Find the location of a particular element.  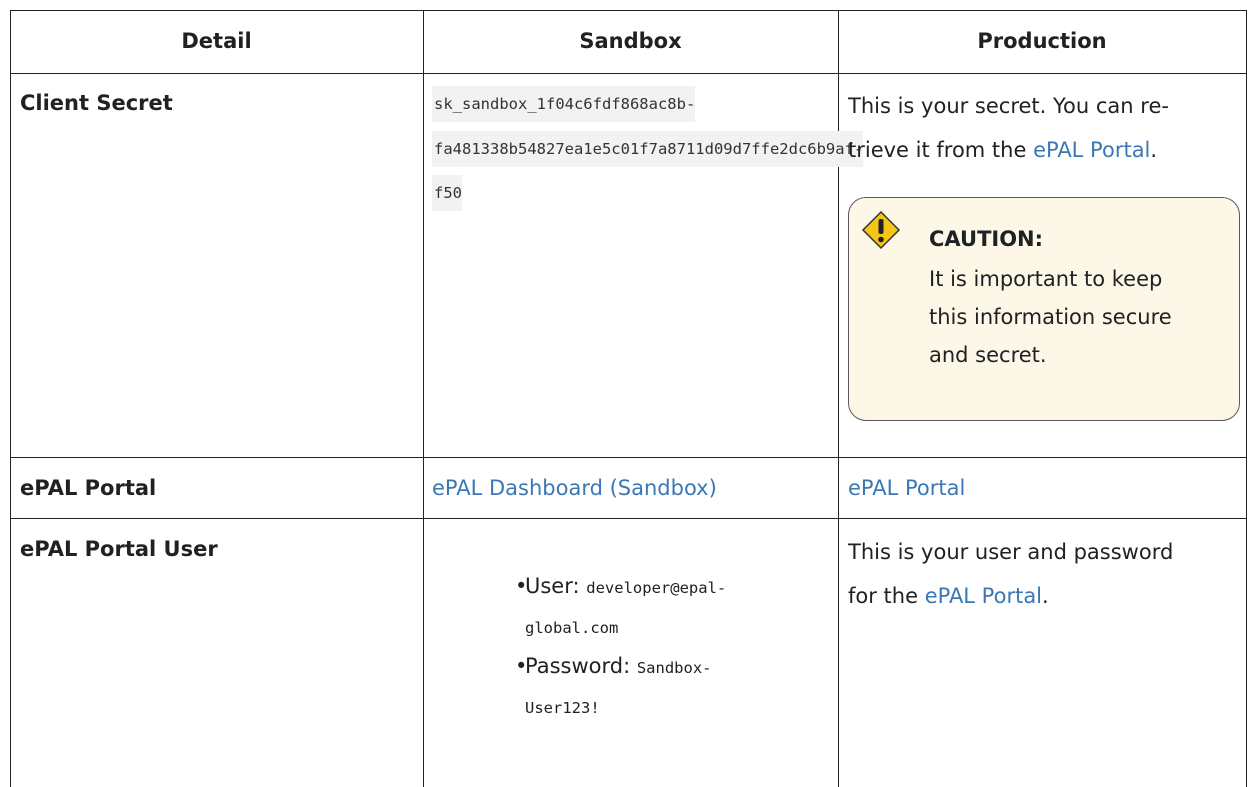

table-border-top is located at coordinates (628, 10).